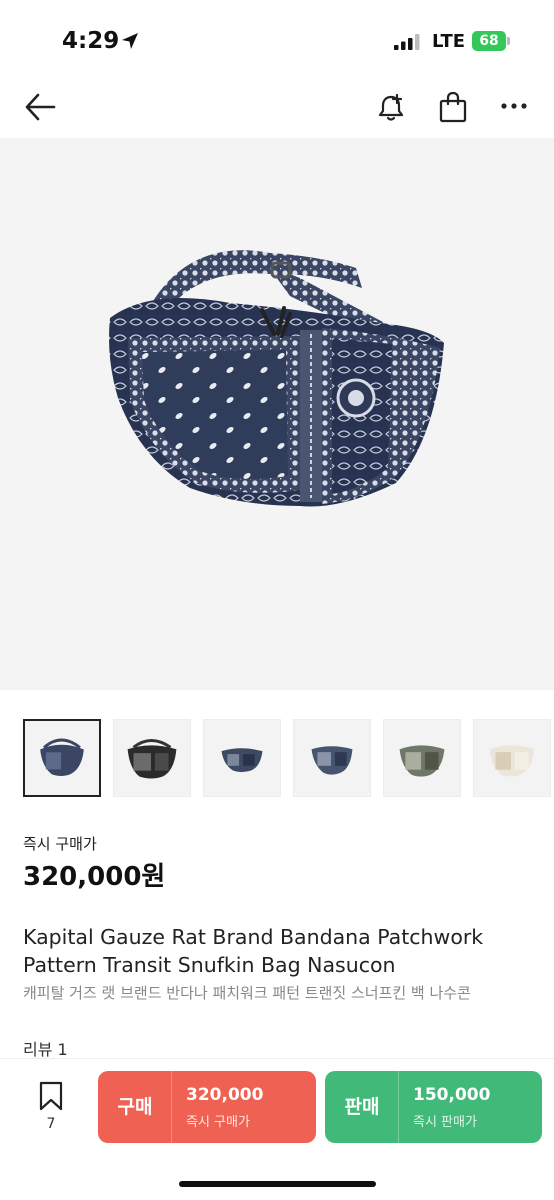  I want to click on more-dots-icon, so click(514, 106).